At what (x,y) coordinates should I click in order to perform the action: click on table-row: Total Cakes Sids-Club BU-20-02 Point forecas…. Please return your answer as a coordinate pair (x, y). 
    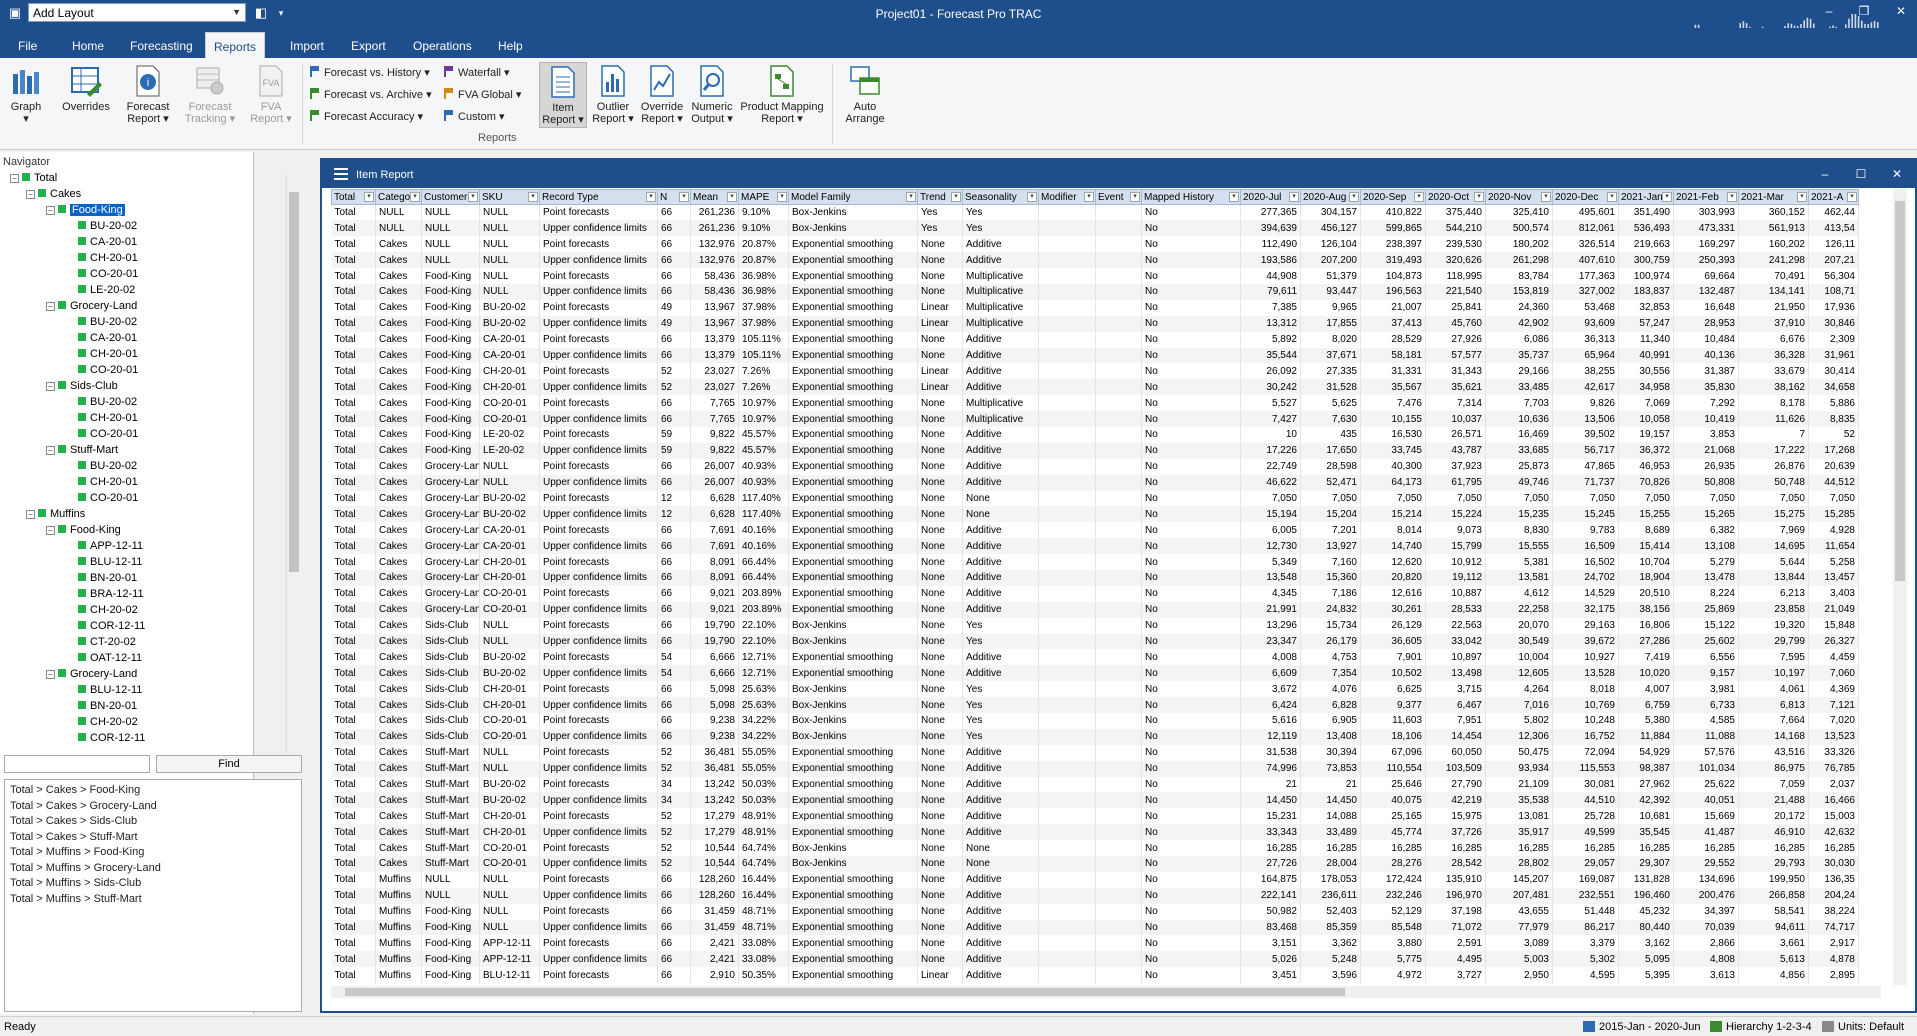
    Looking at the image, I should click on (1095, 657).